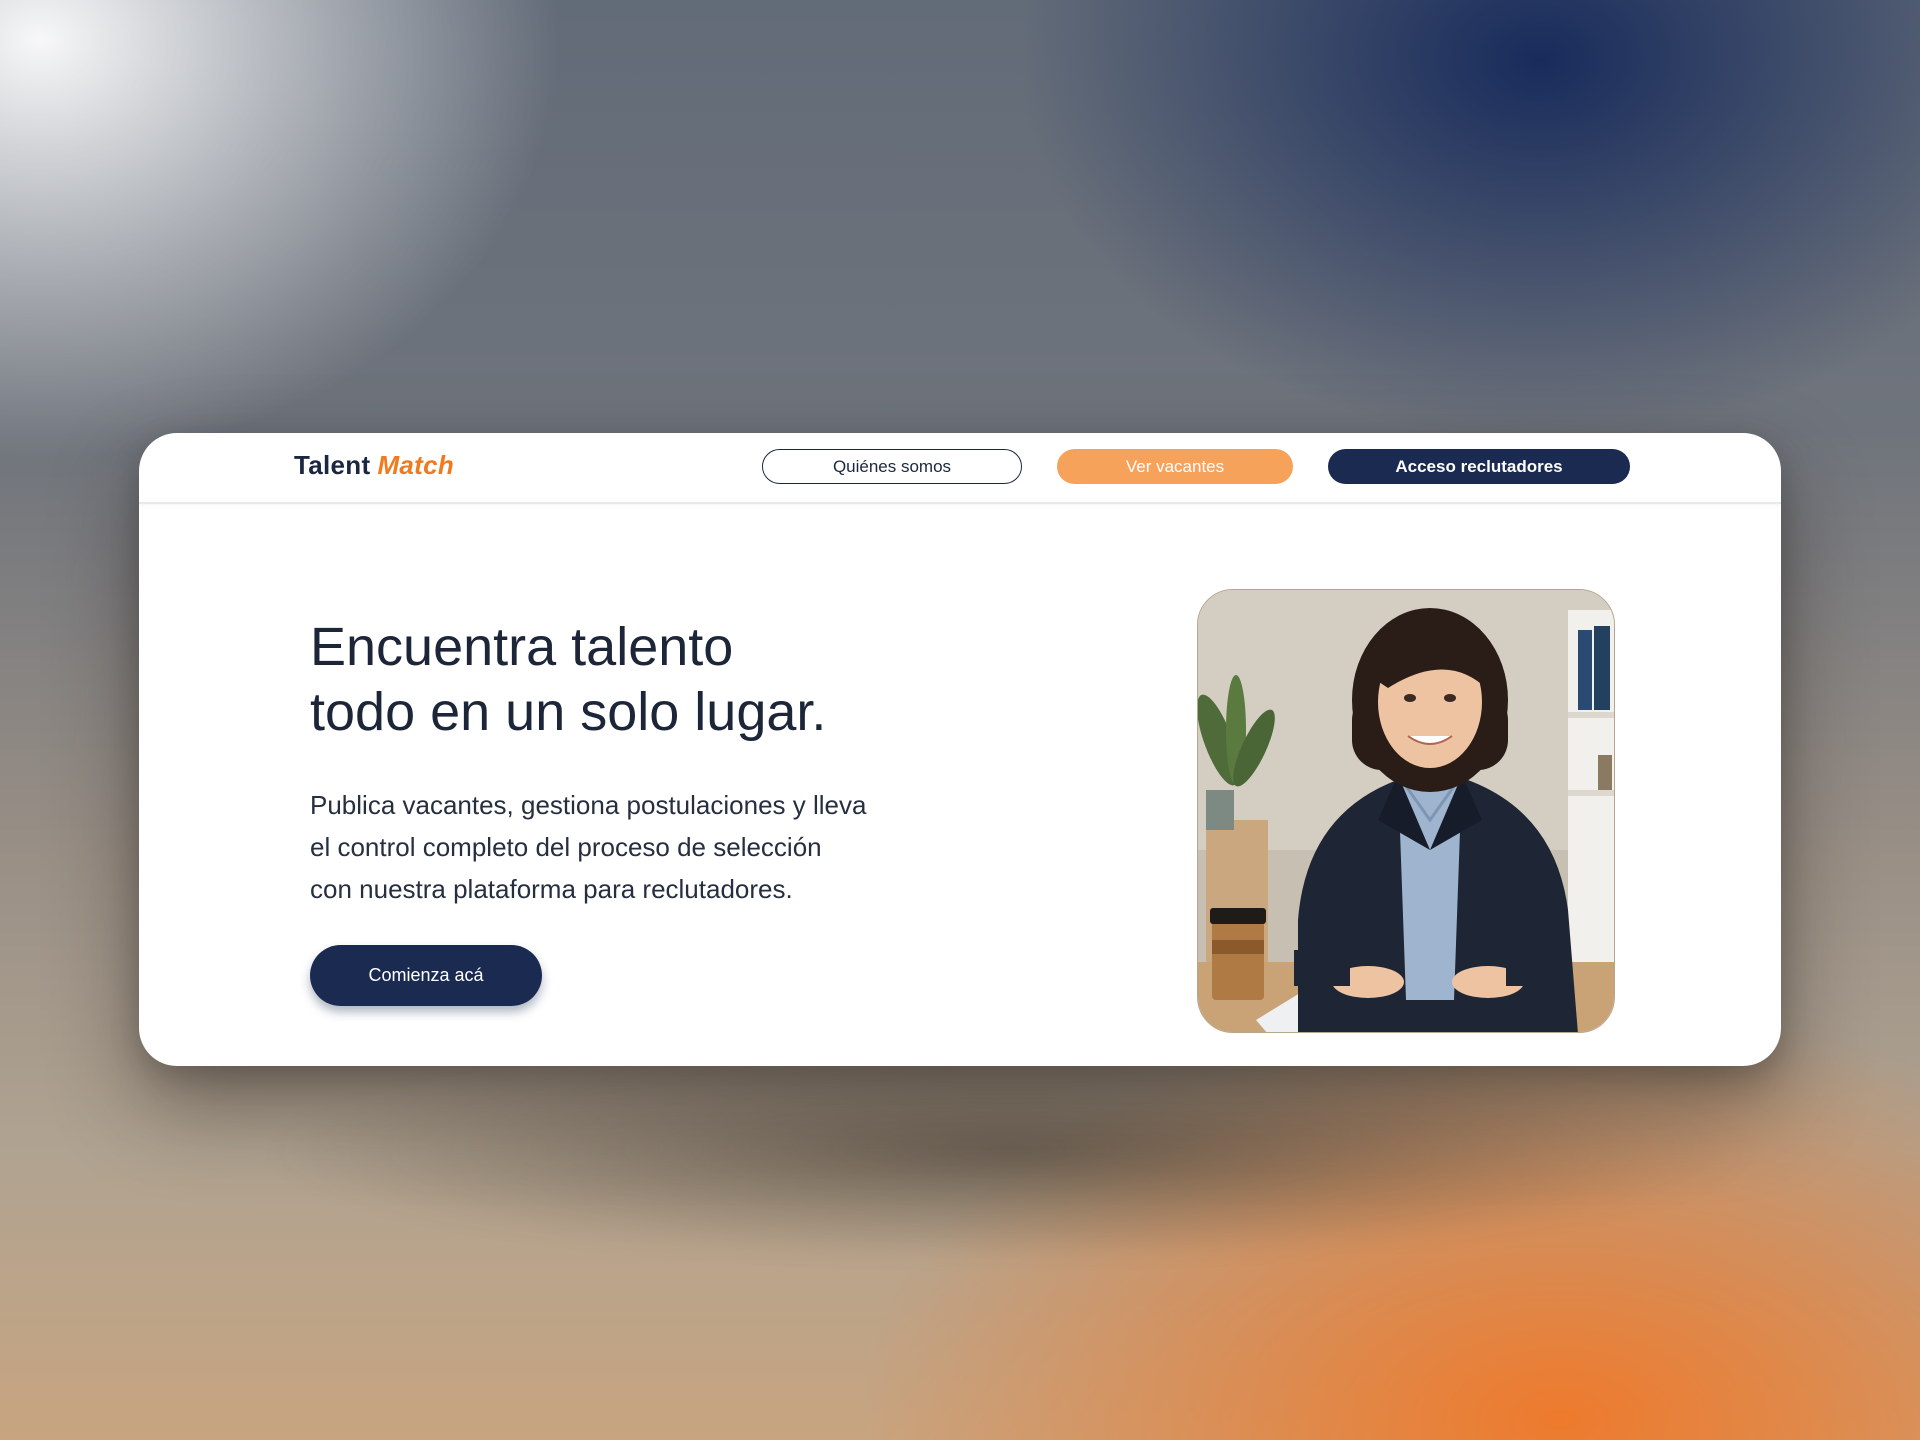 The image size is (1920, 1440). I want to click on hero-title-line: Encuentra talento, so click(522, 647).